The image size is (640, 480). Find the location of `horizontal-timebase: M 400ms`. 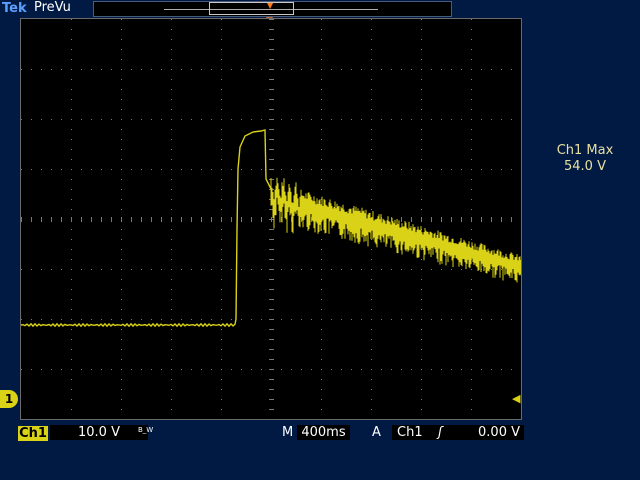

horizontal-timebase: M 400ms is located at coordinates (316, 432).